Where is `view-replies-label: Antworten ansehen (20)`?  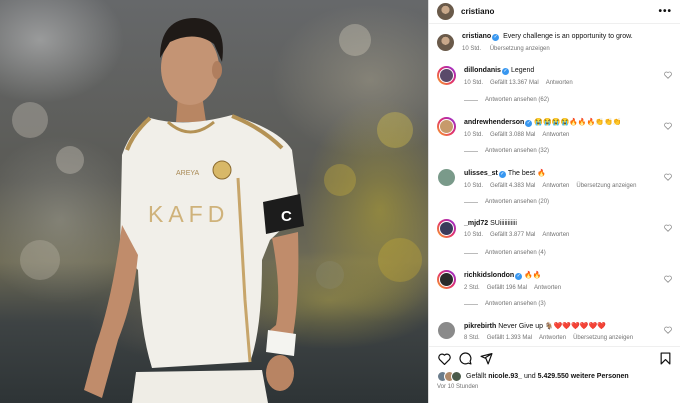
view-replies-label: Antworten ansehen (20) is located at coordinates (517, 202).